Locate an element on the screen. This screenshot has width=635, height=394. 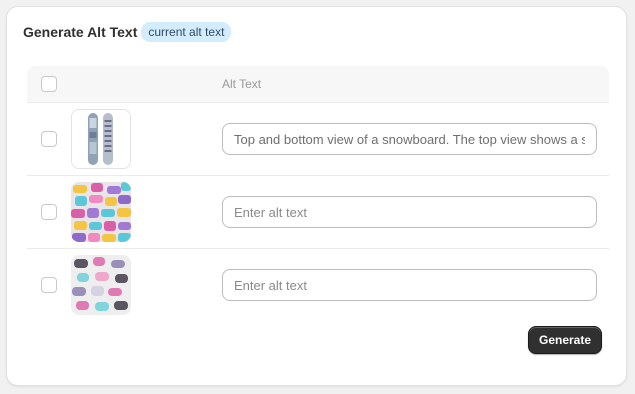
table-header: Alt Text is located at coordinates (318, 84).